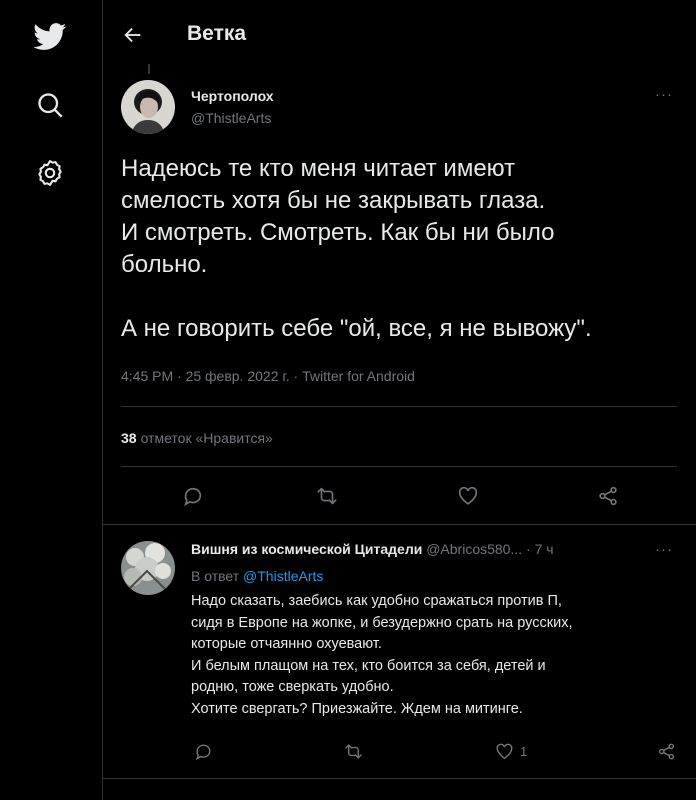  I want to click on share-button, so click(608, 496).